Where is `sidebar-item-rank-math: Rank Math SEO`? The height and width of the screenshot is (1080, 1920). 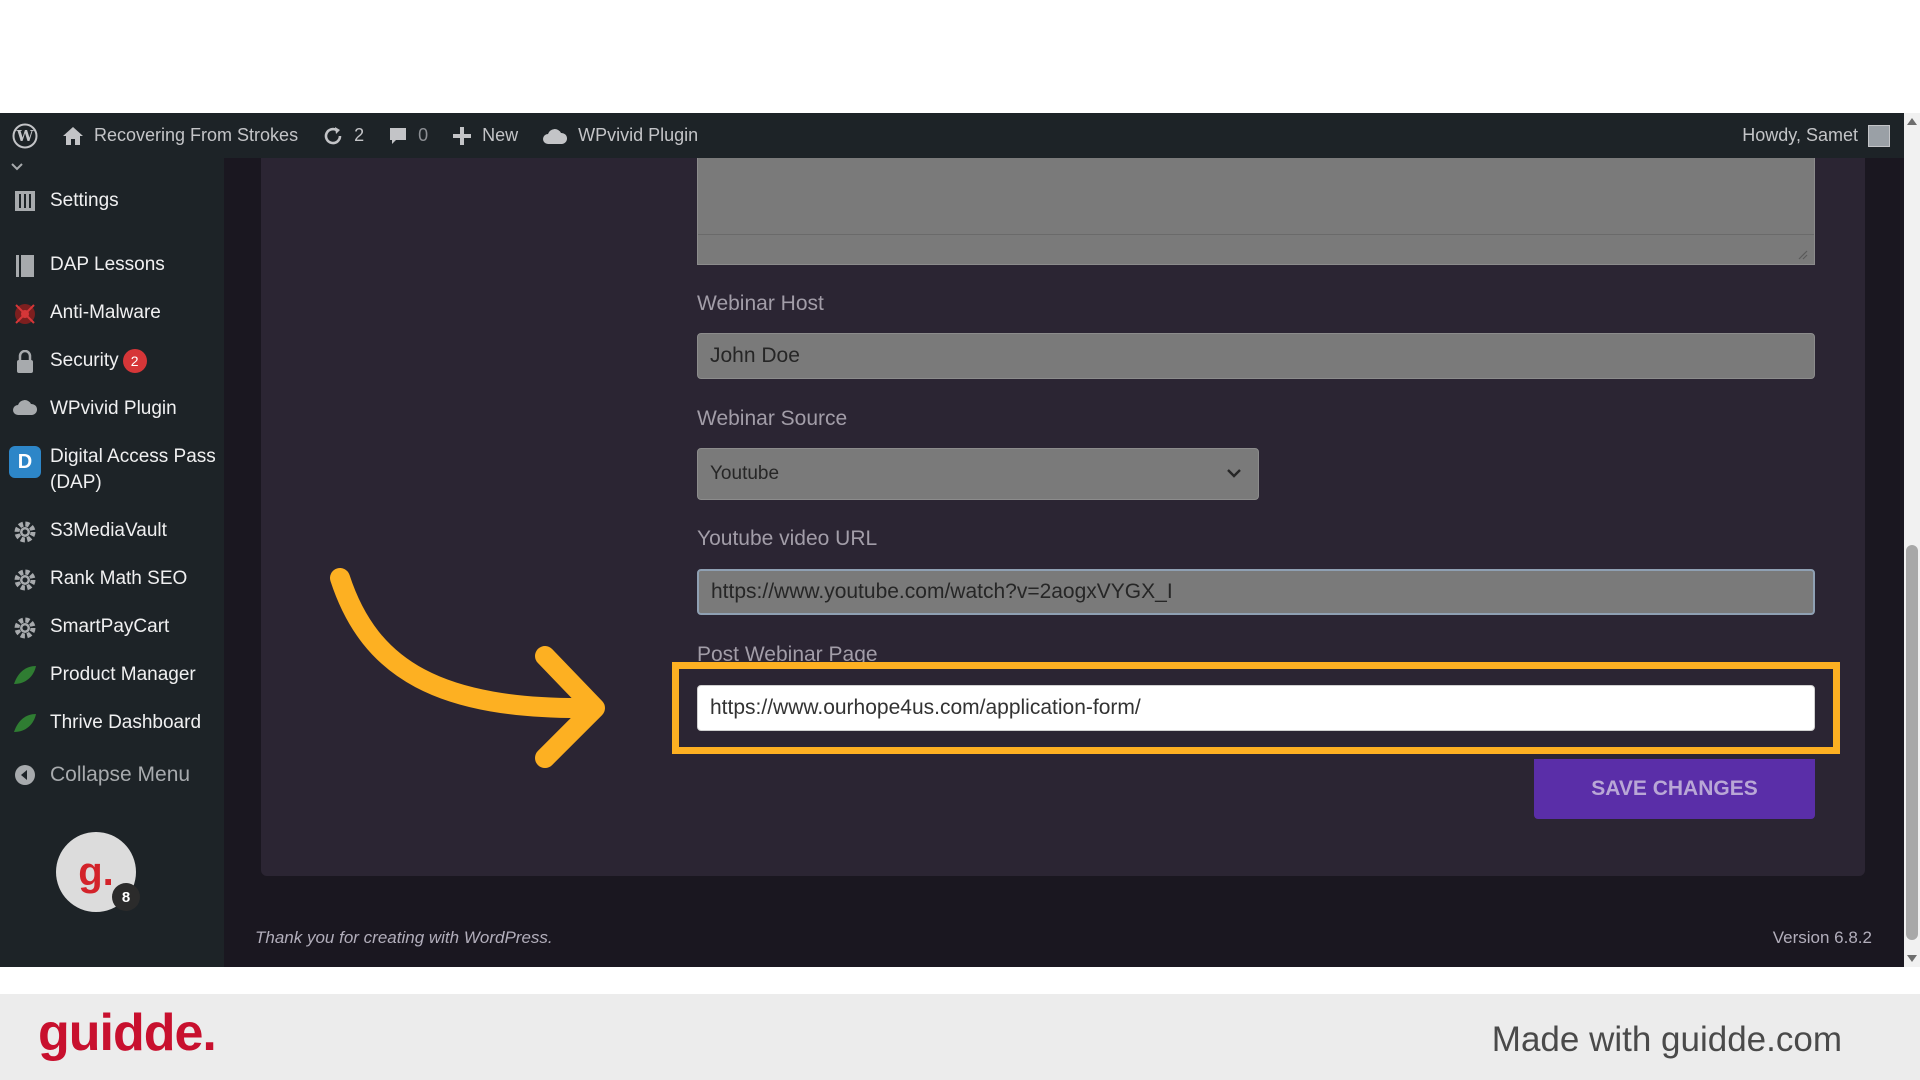
sidebar-item-rank-math: Rank Math SEO is located at coordinates (112, 579).